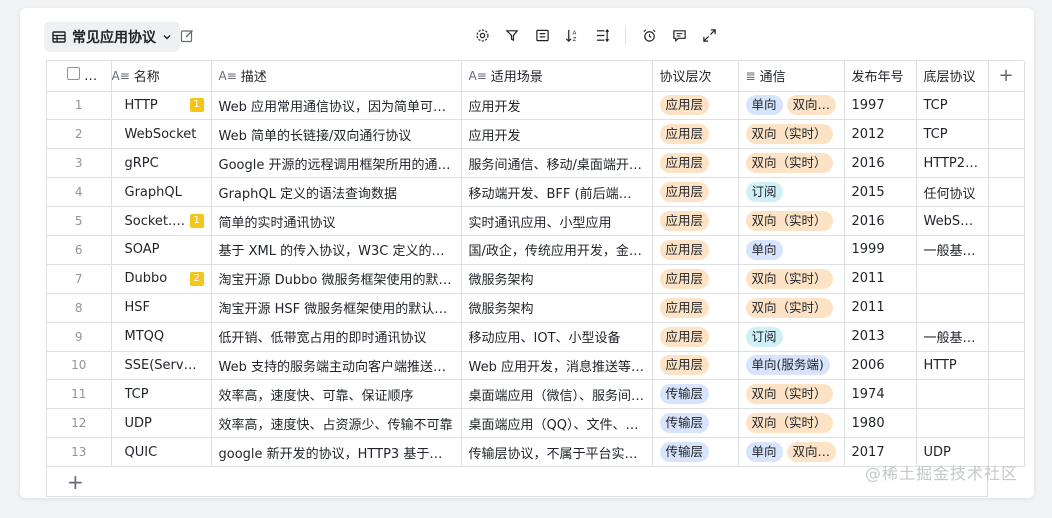 The width and height of the screenshot is (1052, 518). Describe the element at coordinates (517, 482) in the screenshot. I see `add-row-button: +` at that location.